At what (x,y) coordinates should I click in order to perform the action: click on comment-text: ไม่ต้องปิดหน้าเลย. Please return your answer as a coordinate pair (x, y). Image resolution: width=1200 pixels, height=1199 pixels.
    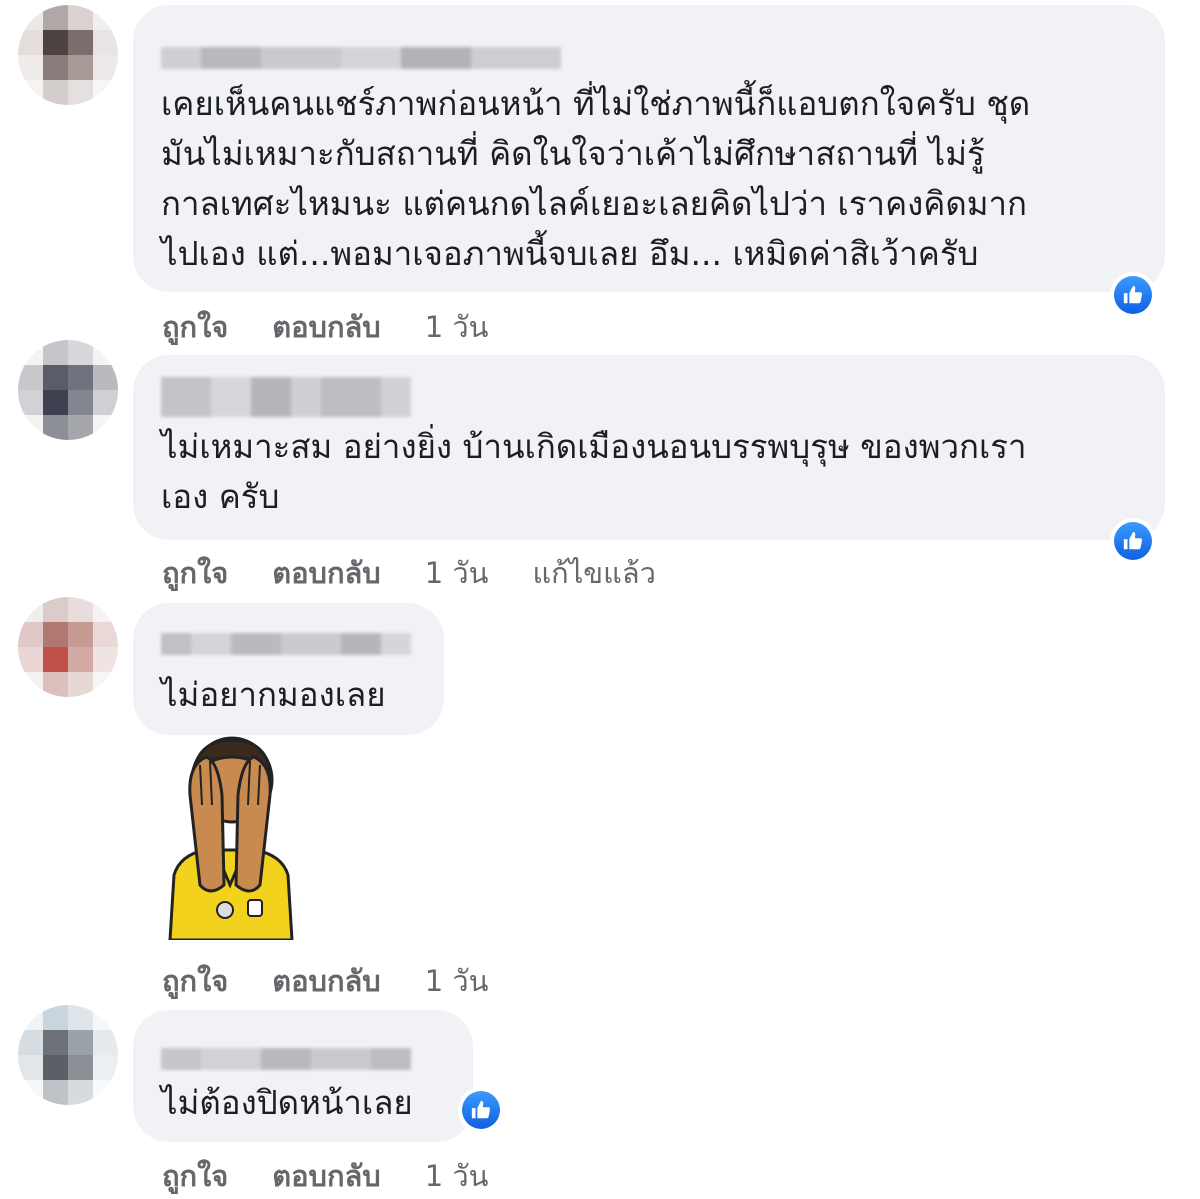
    Looking at the image, I should click on (287, 1102).